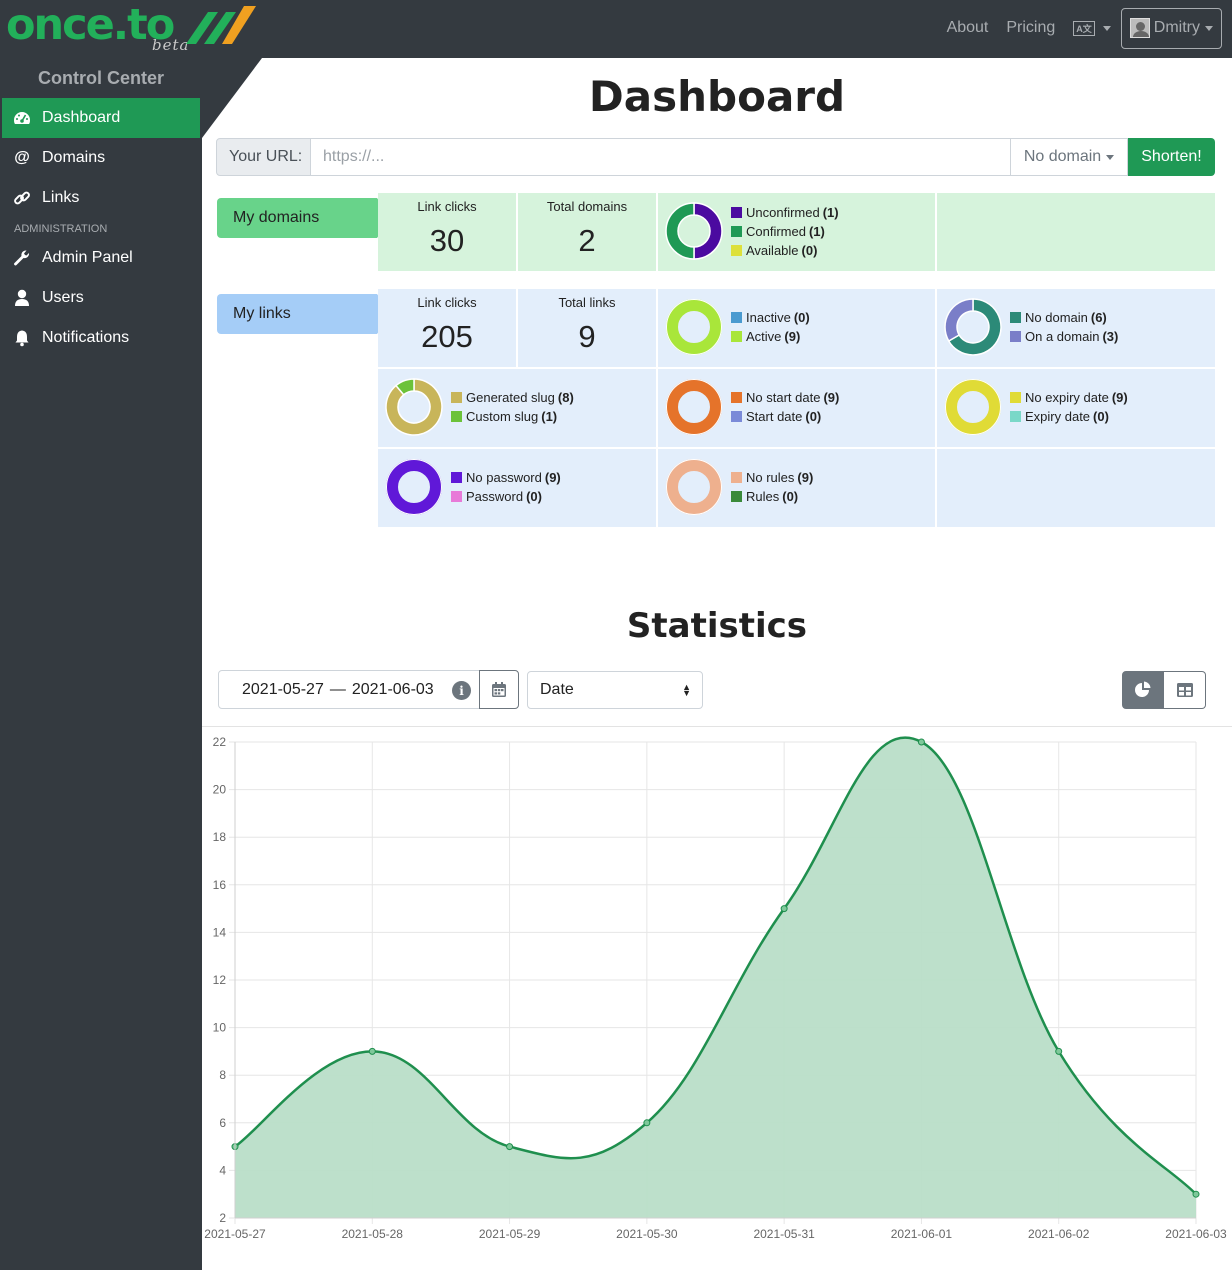  What do you see at coordinates (74, 157) in the screenshot?
I see `sidebar-item-label: Domains` at bounding box center [74, 157].